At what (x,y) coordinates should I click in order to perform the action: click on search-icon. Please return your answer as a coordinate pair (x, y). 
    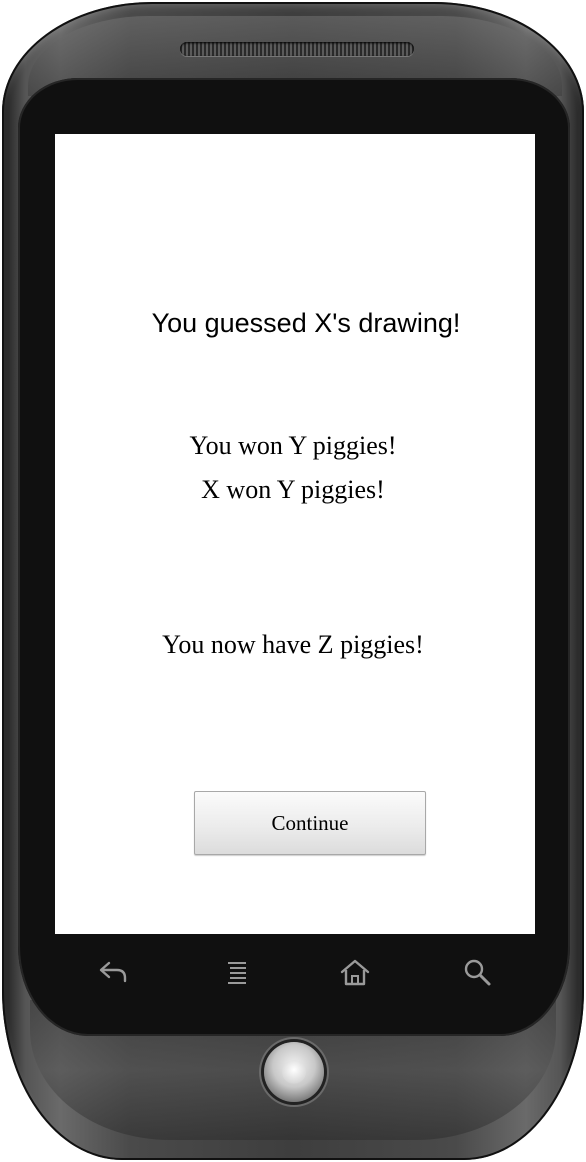
    Looking at the image, I should click on (477, 972).